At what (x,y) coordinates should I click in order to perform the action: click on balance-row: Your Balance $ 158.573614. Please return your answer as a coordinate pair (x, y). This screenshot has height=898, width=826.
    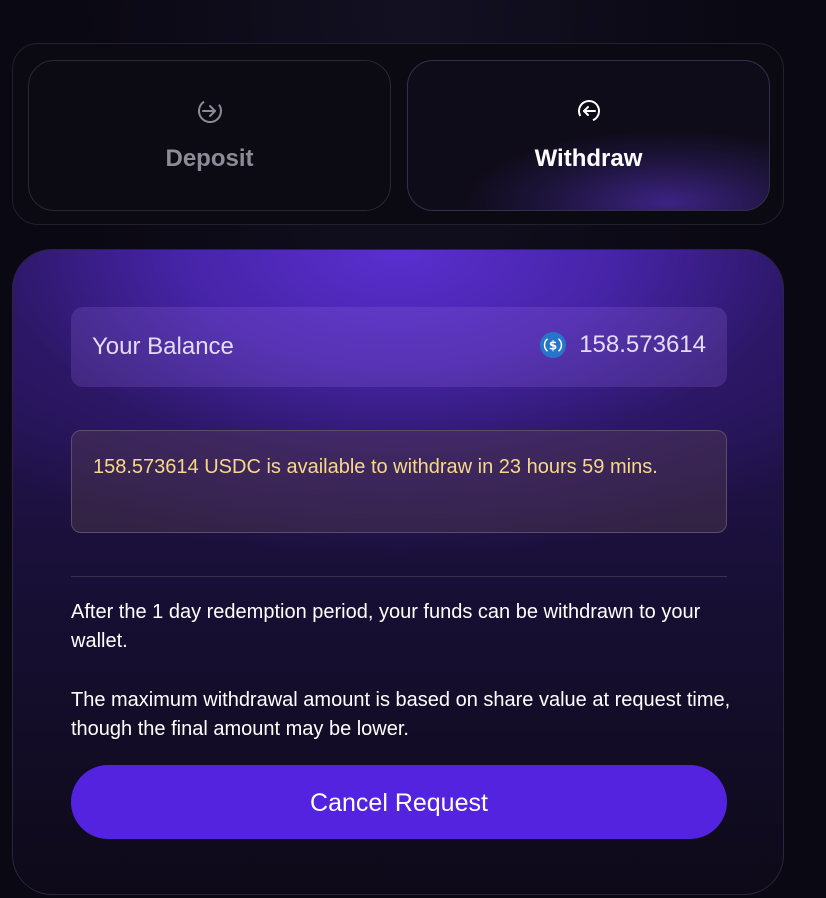
    Looking at the image, I should click on (399, 347).